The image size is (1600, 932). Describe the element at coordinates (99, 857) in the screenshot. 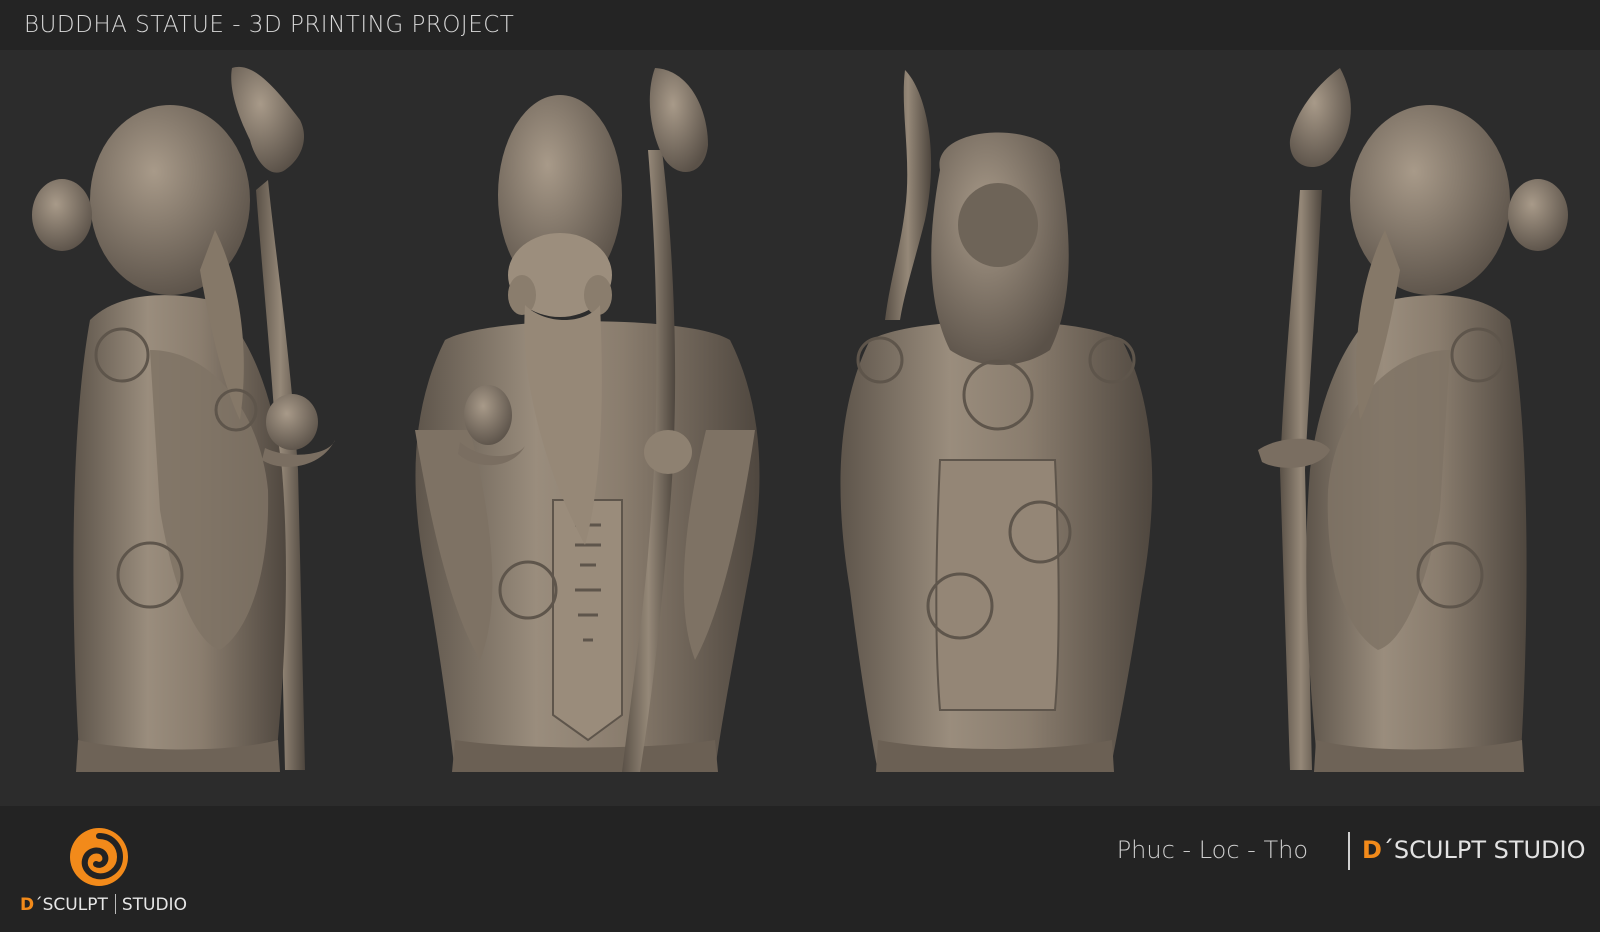

I see `swirl-logo-icon` at that location.